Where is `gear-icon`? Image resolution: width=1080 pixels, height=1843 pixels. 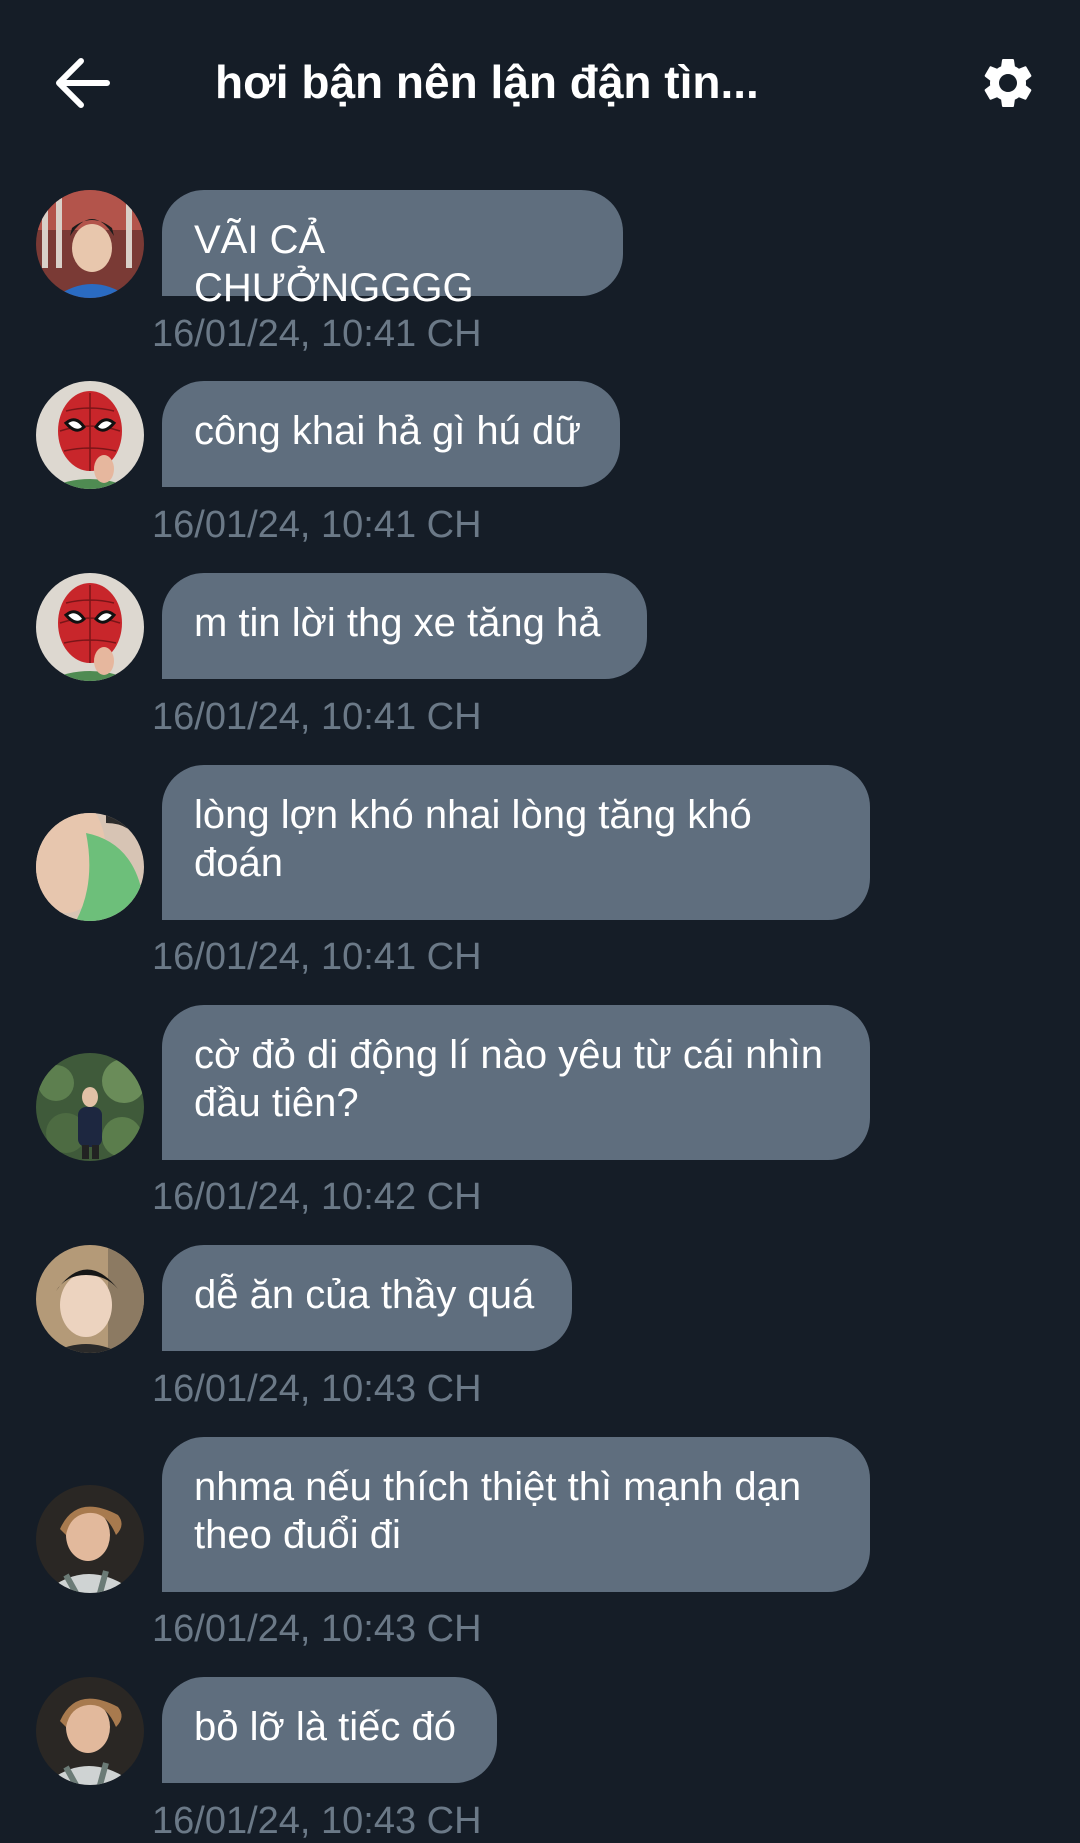
gear-icon is located at coordinates (1008, 82).